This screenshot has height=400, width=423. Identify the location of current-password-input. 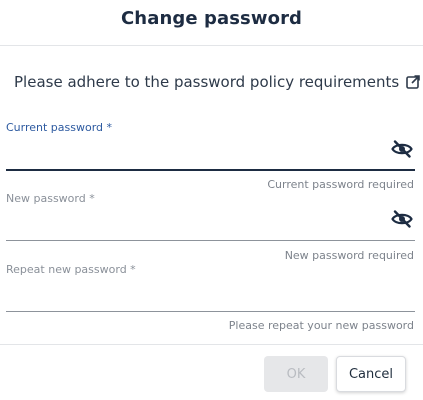
(210, 155).